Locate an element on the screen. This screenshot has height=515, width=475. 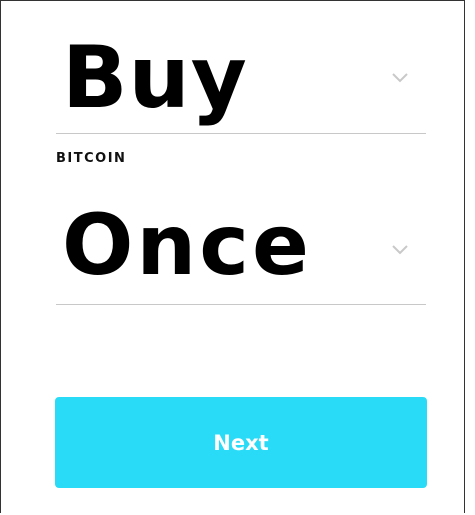
asset-label: BITCOIN is located at coordinates (91, 158).